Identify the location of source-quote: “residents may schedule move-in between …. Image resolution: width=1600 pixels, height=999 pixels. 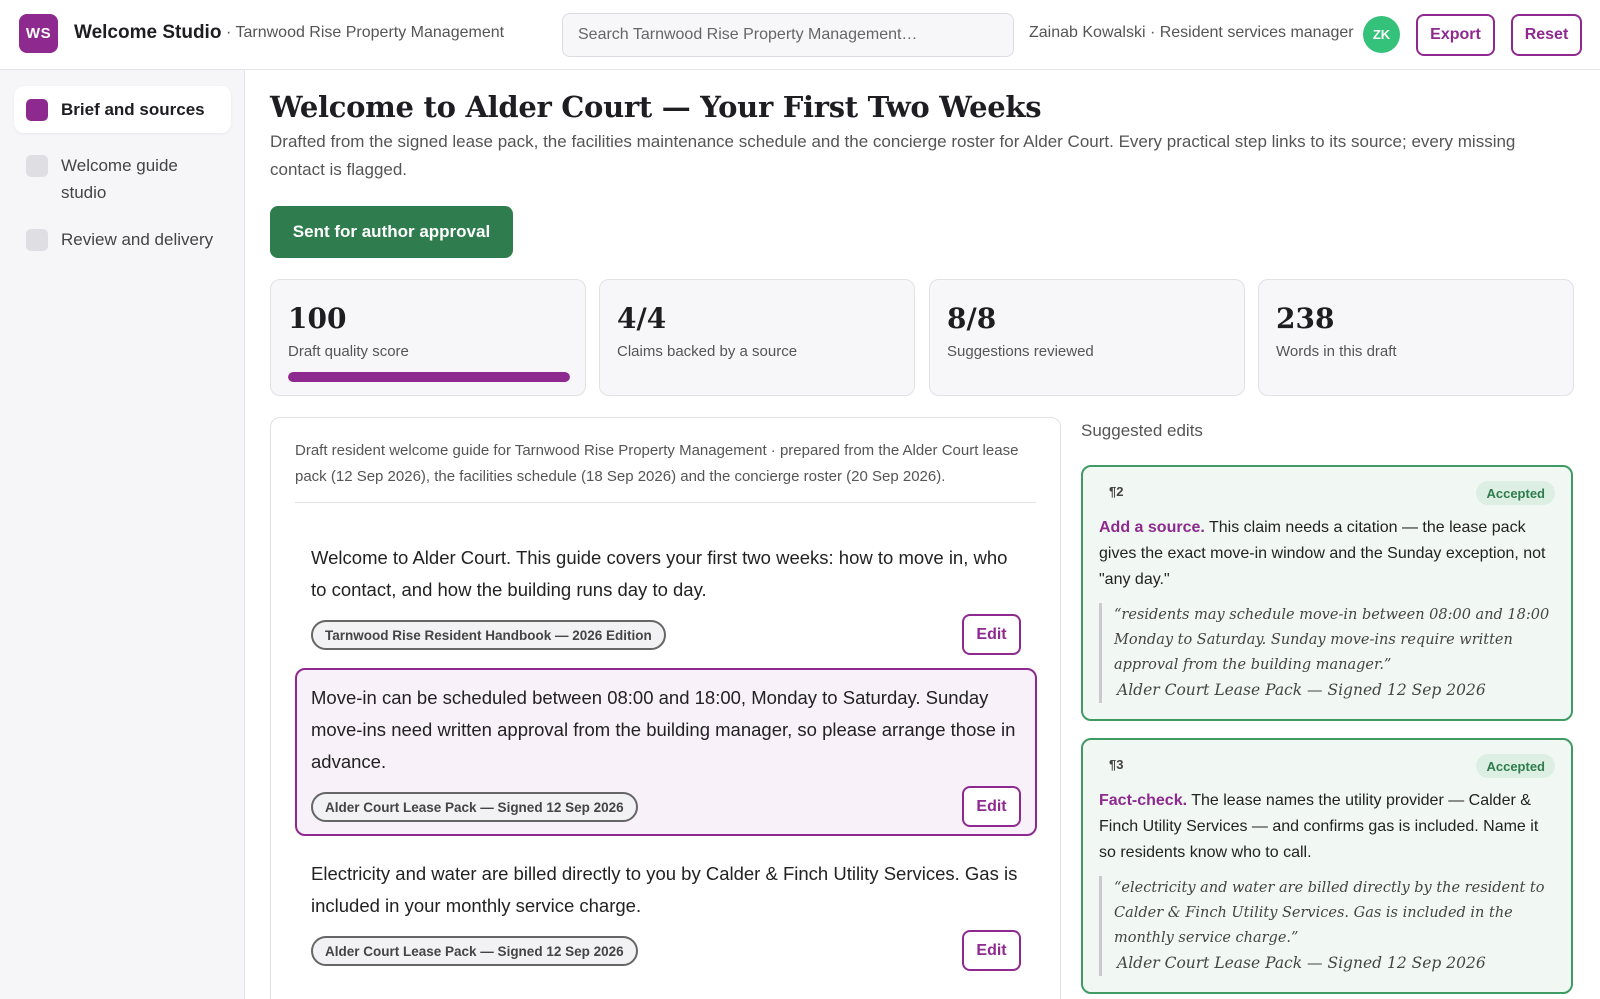
(1327, 640).